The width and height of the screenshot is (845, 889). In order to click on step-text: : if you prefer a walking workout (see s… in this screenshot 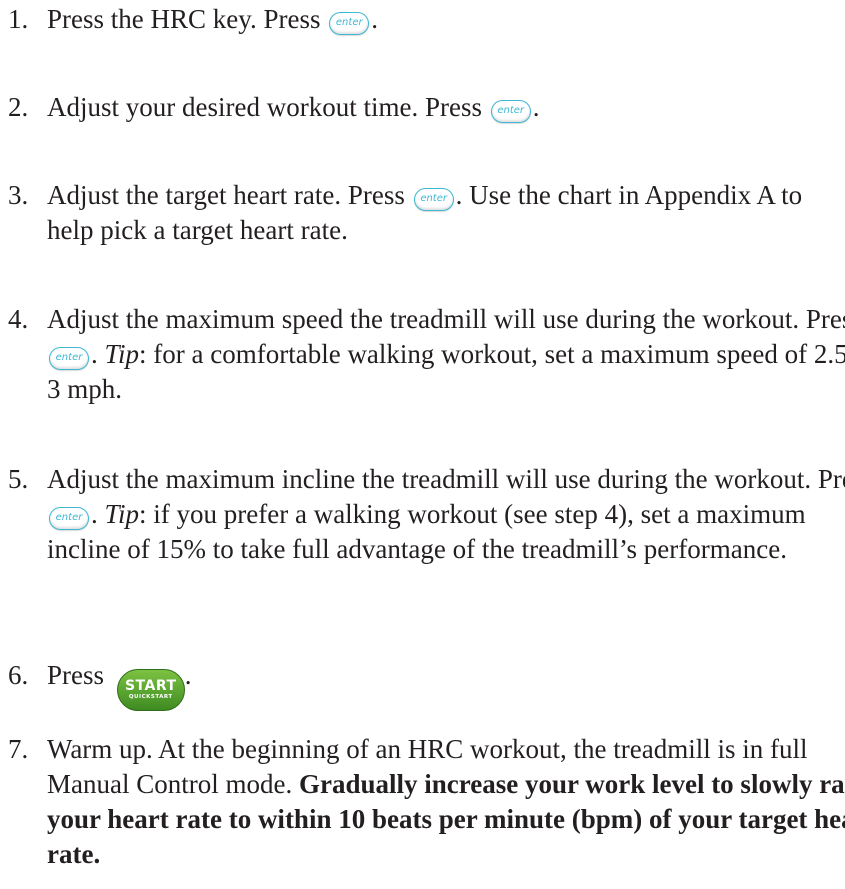, I will do `click(426, 531)`.